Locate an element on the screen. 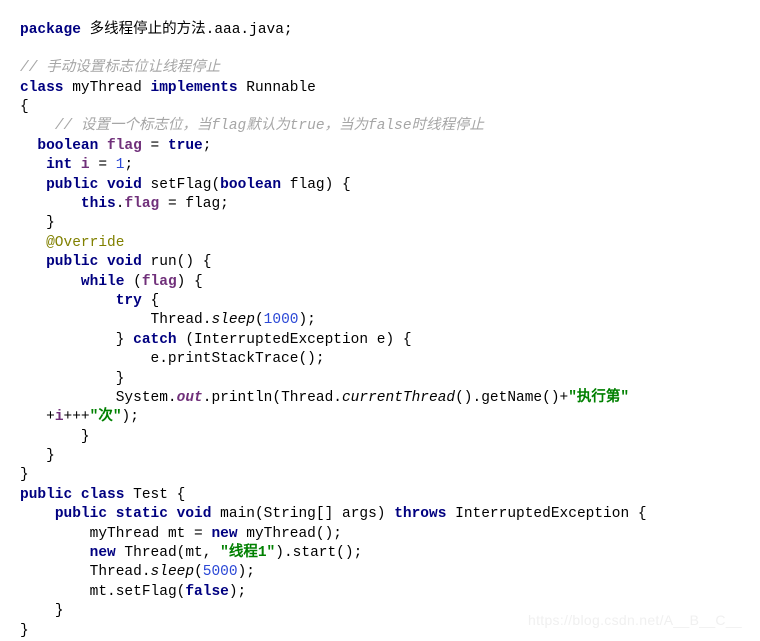 Image resolution: width=760 pixels, height=641 pixels. code-token: 1000 is located at coordinates (281, 320).